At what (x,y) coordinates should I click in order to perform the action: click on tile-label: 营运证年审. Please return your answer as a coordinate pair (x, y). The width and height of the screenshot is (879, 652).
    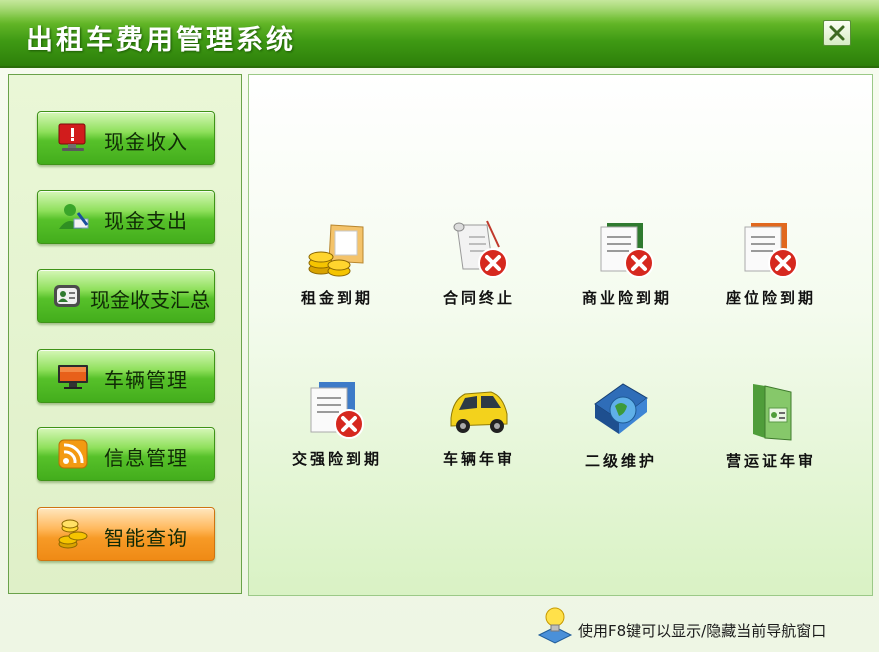
    Looking at the image, I should click on (770, 461).